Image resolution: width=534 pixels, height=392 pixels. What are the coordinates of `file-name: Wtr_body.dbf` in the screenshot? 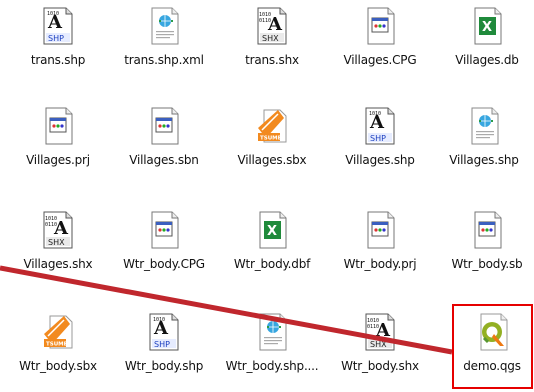 It's located at (272, 264).